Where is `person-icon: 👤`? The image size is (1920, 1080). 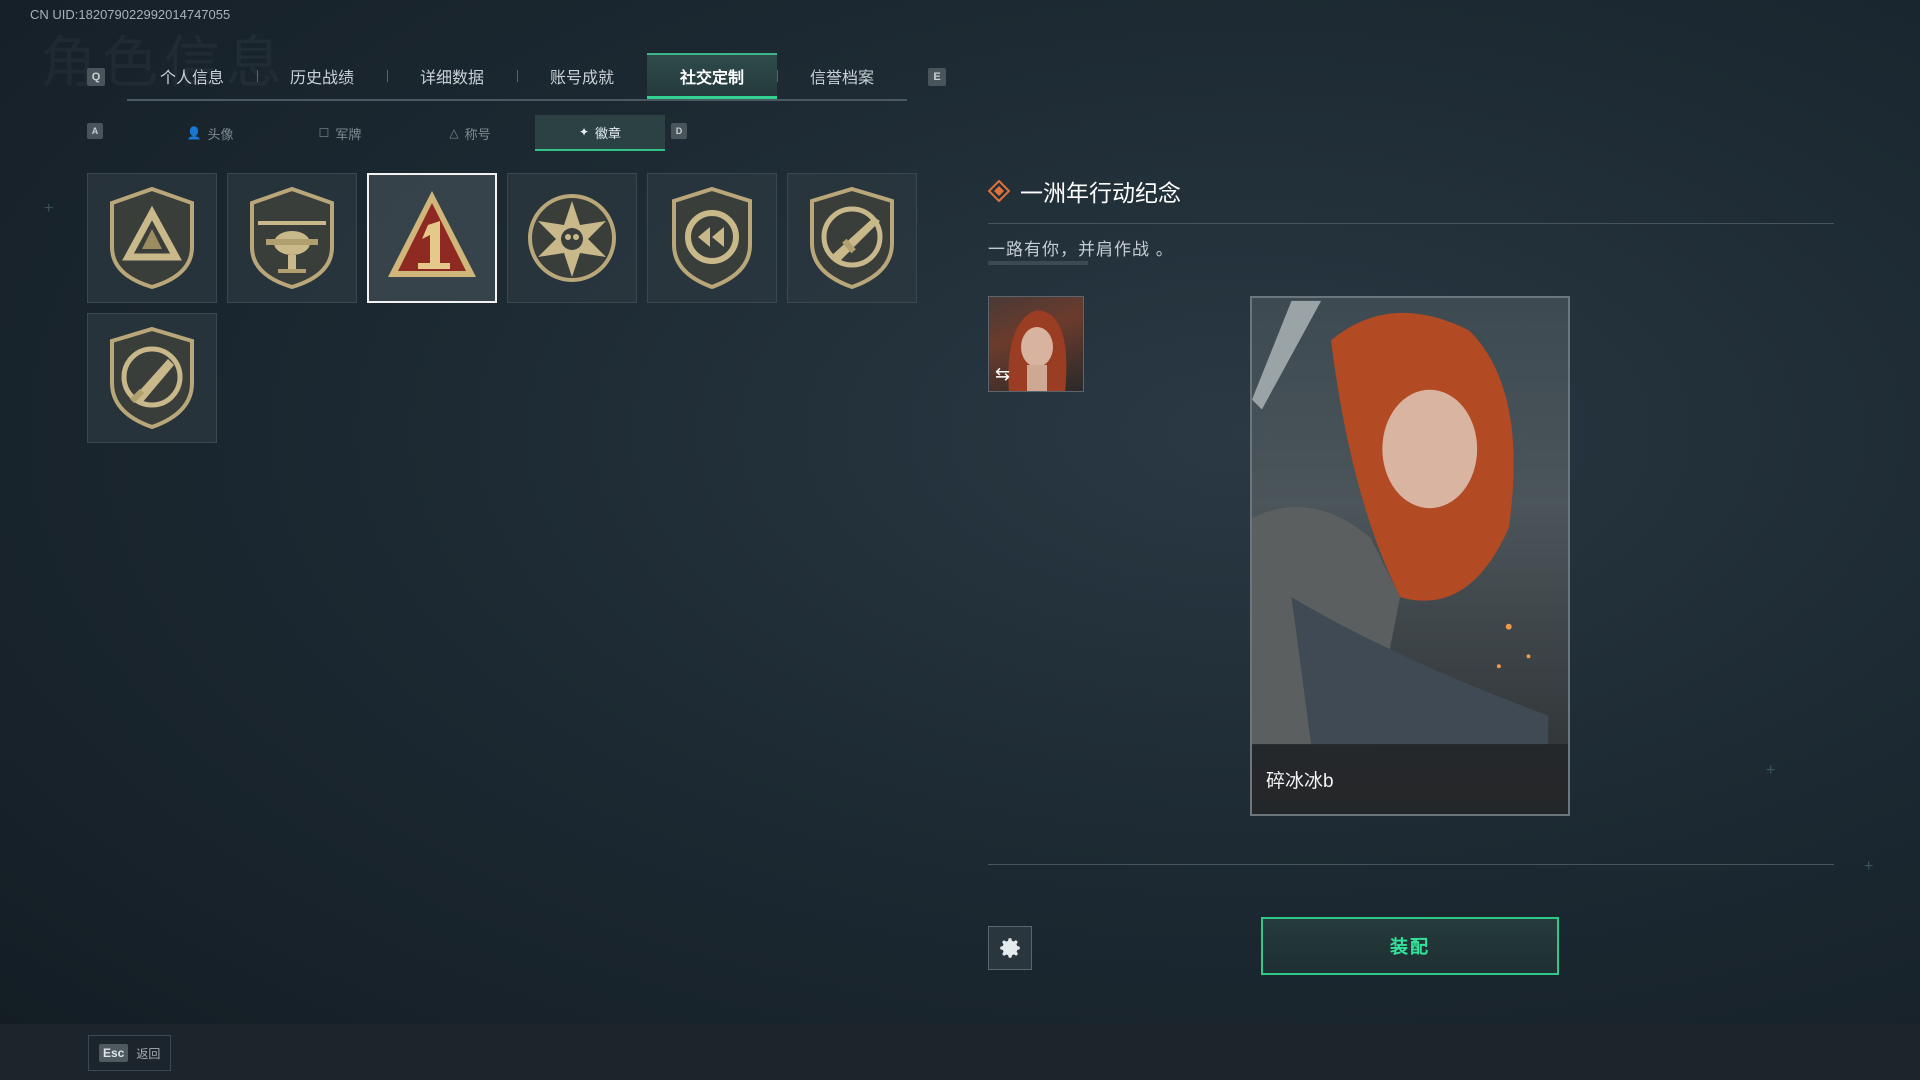 person-icon: 👤 is located at coordinates (194, 133).